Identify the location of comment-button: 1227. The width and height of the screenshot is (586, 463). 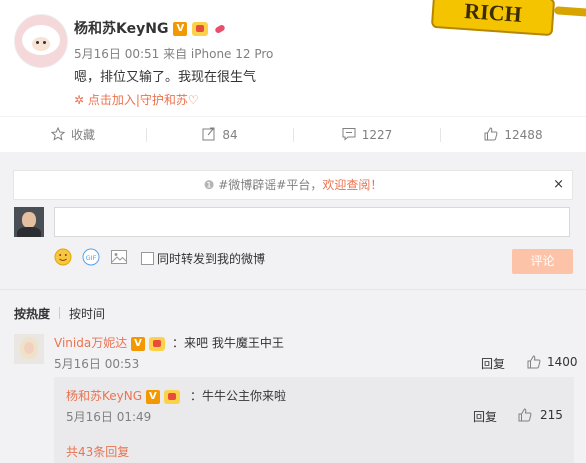
(367, 135).